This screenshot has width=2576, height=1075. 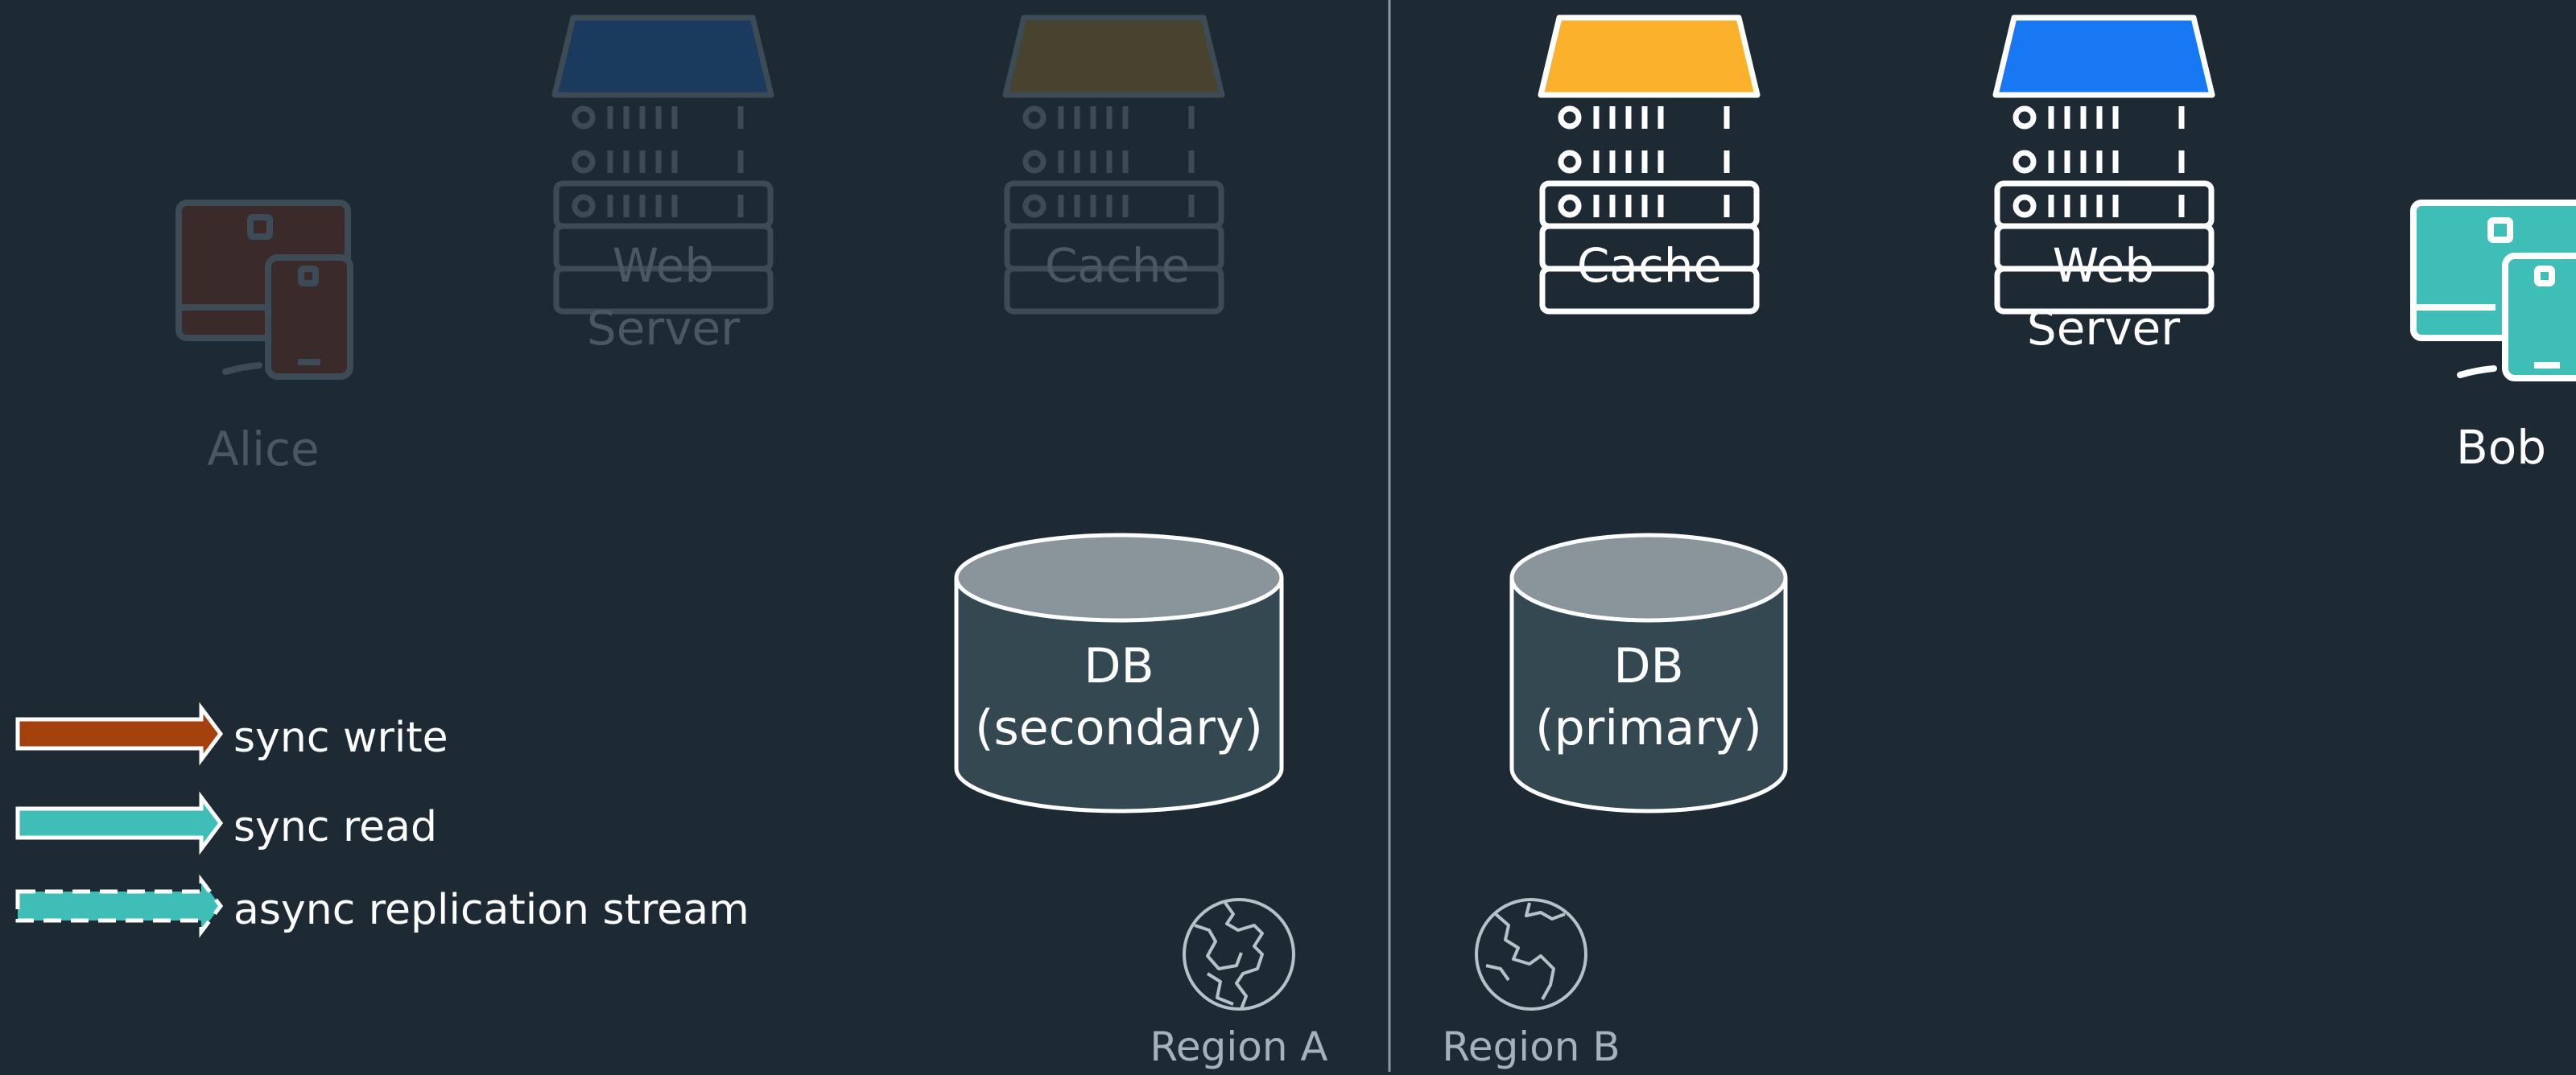 I want to click on db-secondary-label-line1: DB, so click(x=1119, y=666).